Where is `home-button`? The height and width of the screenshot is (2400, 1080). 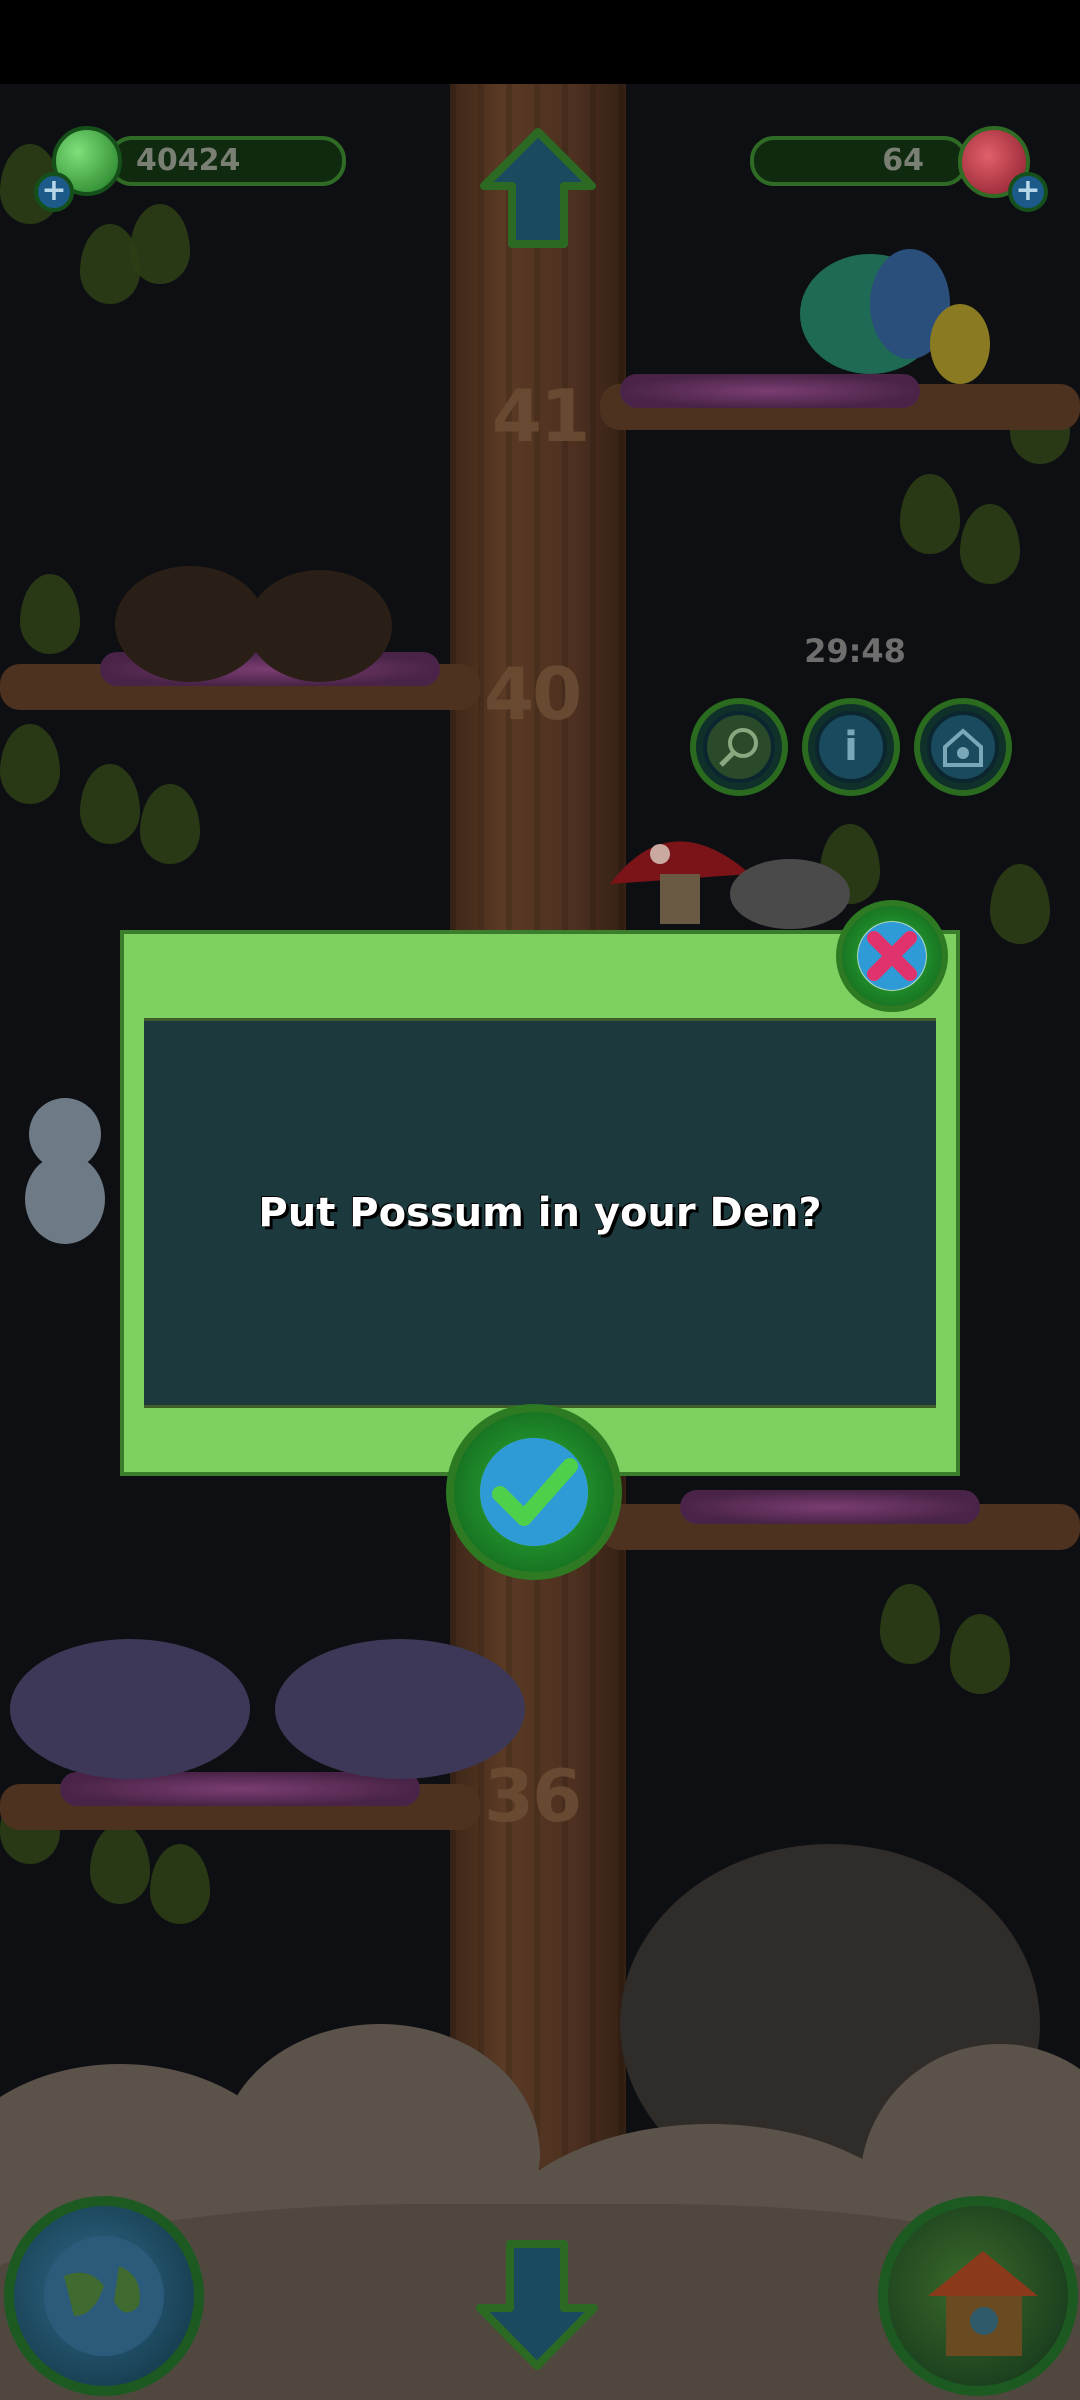 home-button is located at coordinates (978, 2296).